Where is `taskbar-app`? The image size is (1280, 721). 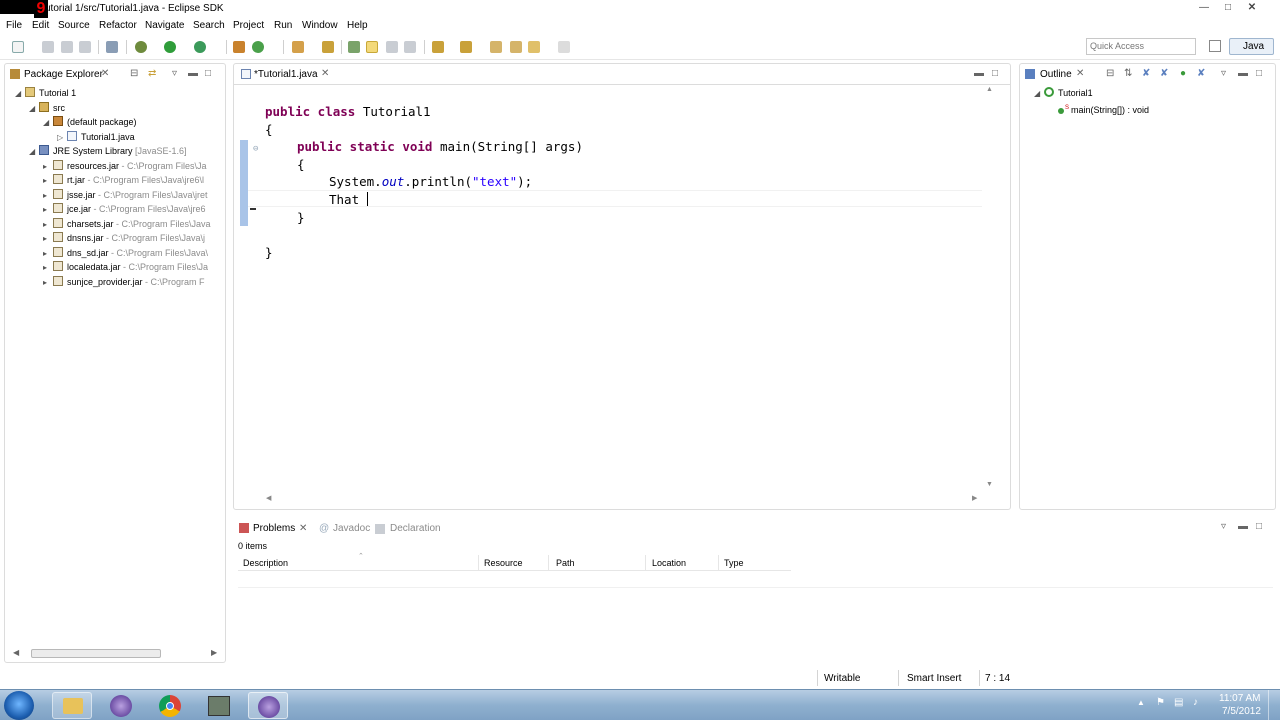
taskbar-app is located at coordinates (219, 705).